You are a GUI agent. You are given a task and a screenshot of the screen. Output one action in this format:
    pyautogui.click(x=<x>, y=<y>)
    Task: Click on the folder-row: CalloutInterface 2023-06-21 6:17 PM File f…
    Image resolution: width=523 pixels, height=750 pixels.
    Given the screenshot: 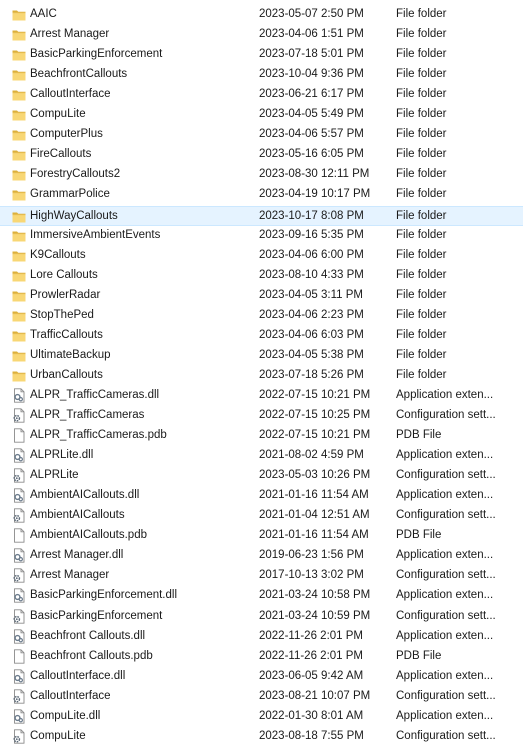 What is the action you would take?
    pyautogui.click(x=261, y=95)
    